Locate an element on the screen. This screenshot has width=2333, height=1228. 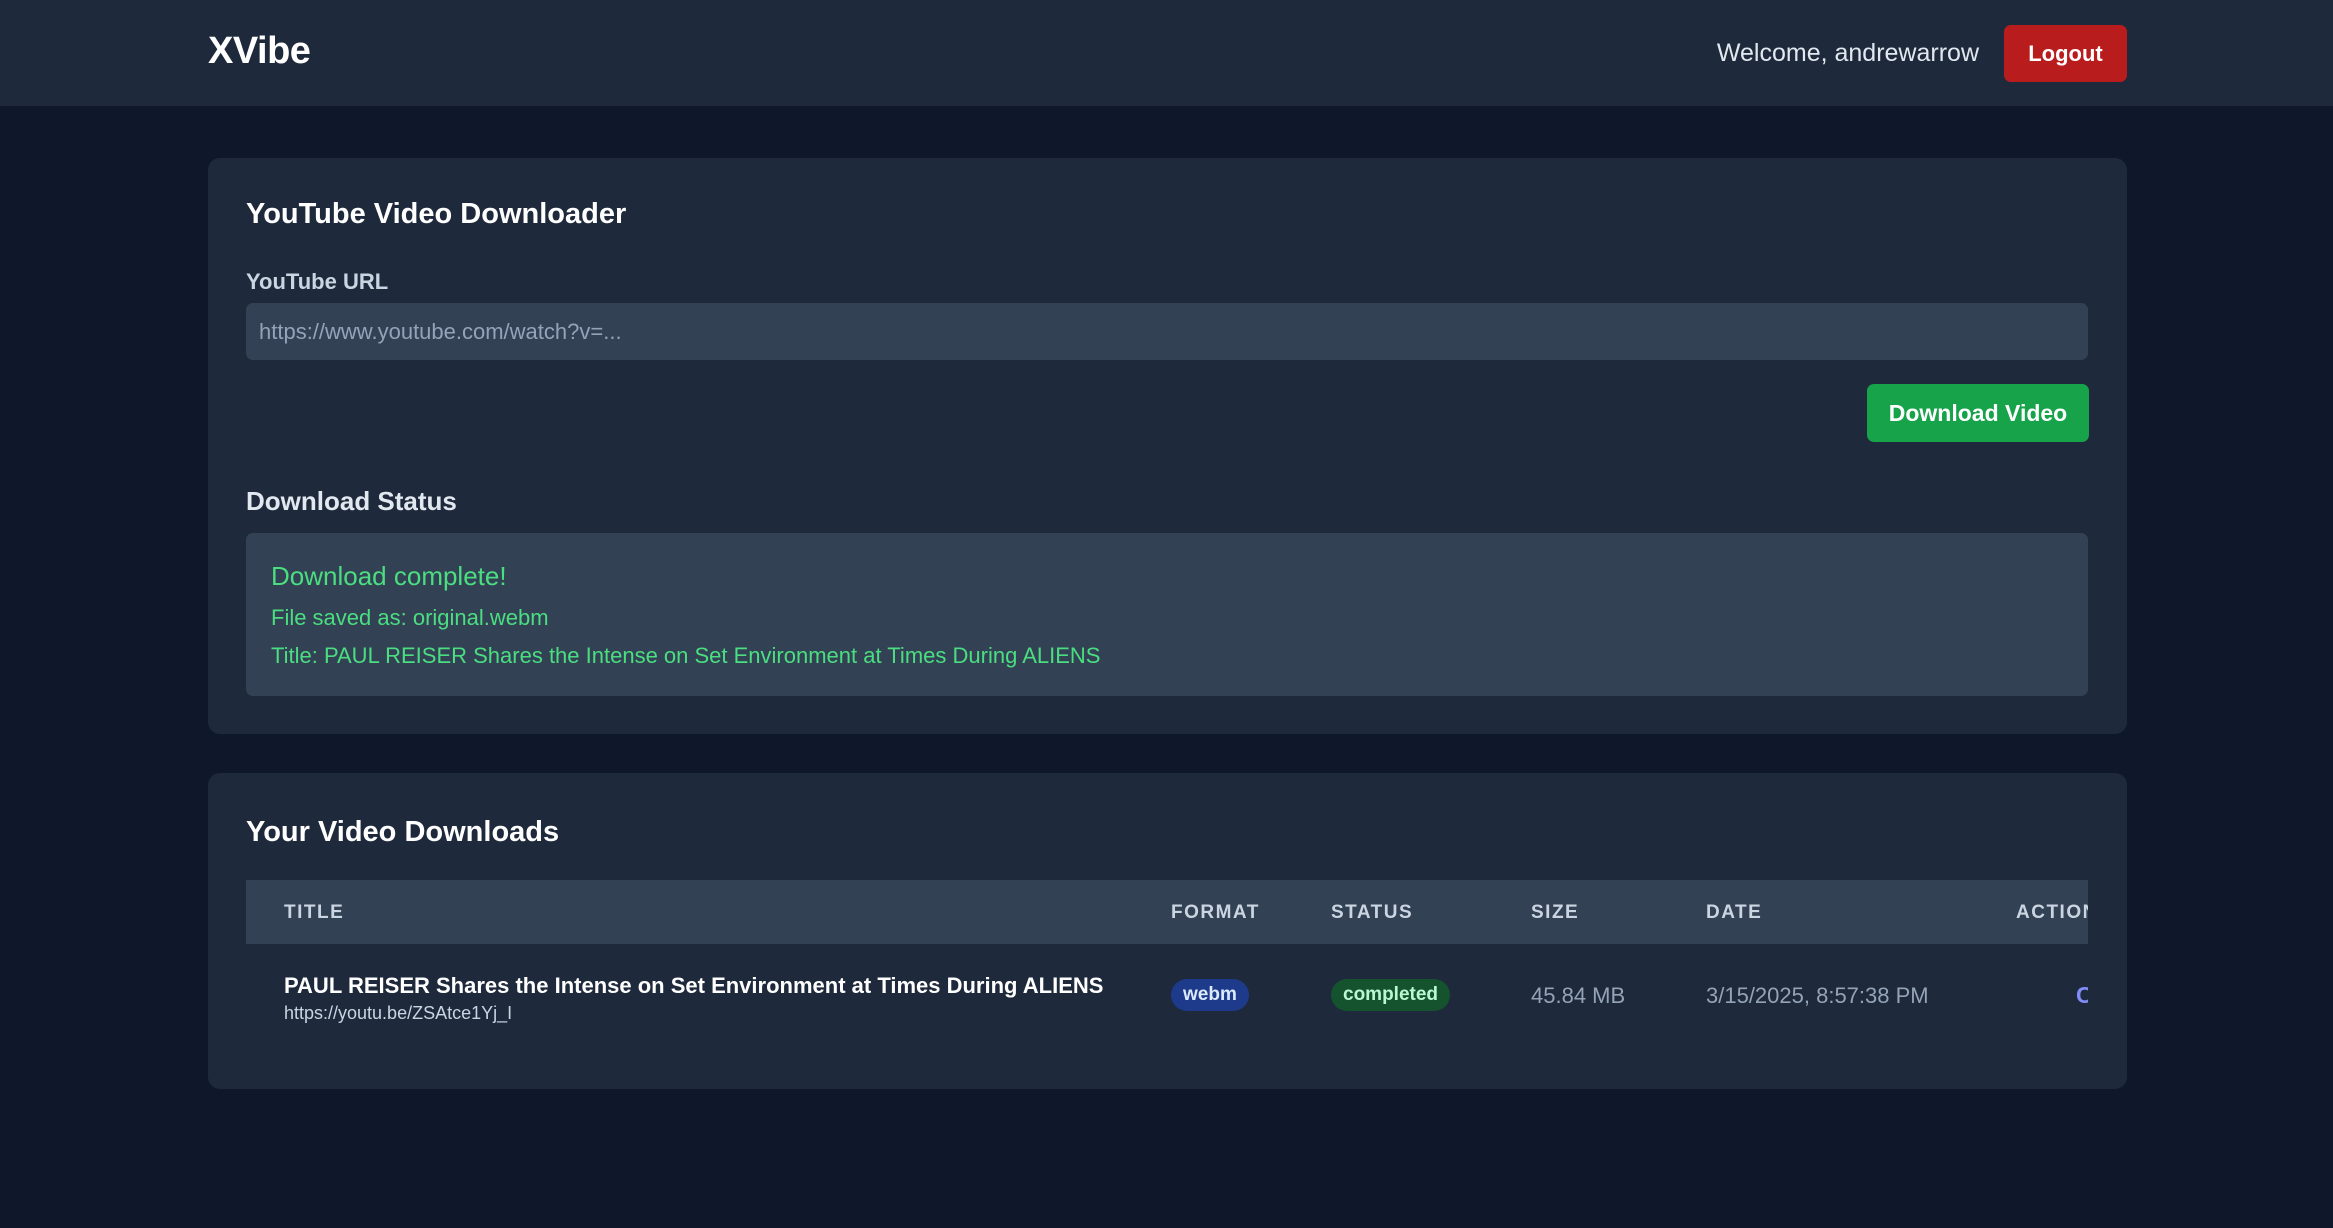
top-navbar: XVibe Welcome, andrewarrow Logout is located at coordinates (1166, 53).